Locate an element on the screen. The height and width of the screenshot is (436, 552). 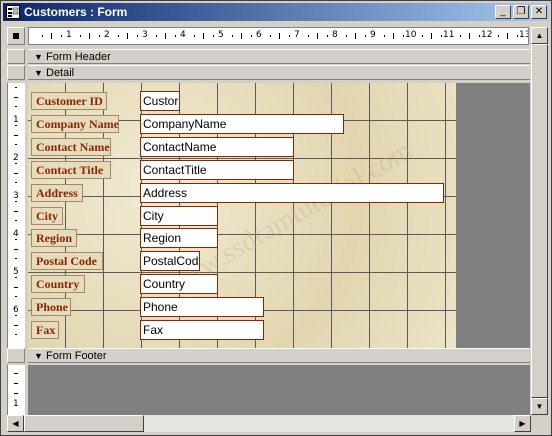
ruler-number: 12 is located at coordinates (487, 35).